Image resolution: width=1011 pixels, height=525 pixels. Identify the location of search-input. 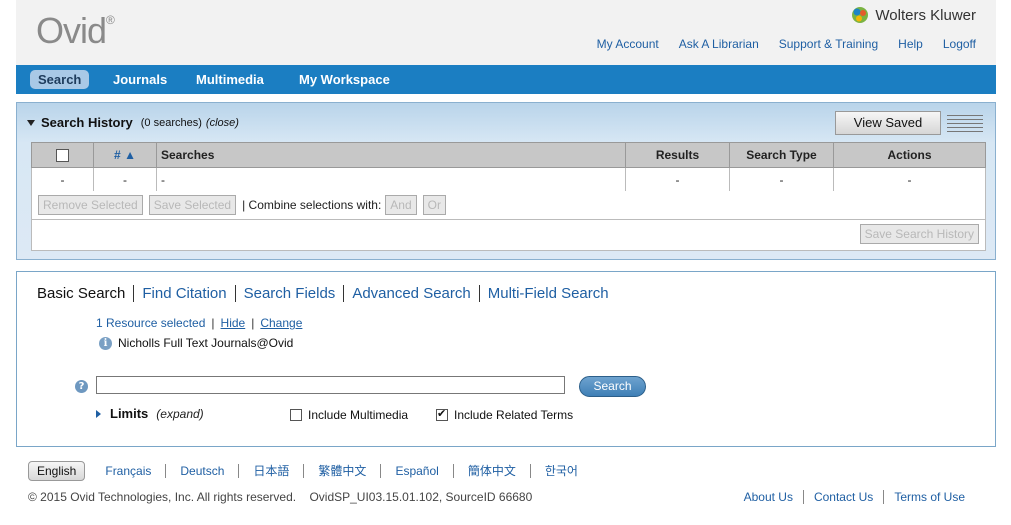
(330, 385).